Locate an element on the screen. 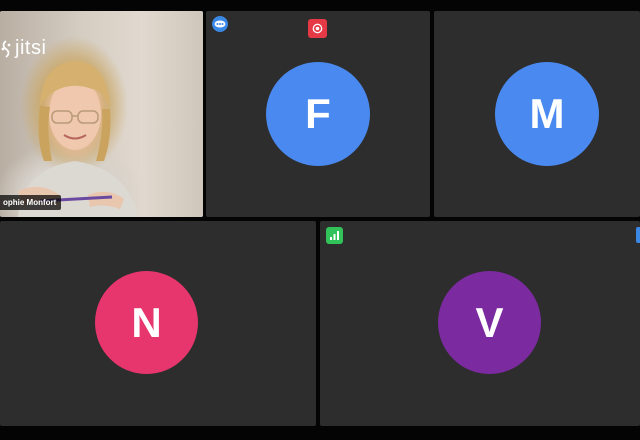 Image resolution: width=640 pixels, height=440 pixels. recording-badge is located at coordinates (317, 28).